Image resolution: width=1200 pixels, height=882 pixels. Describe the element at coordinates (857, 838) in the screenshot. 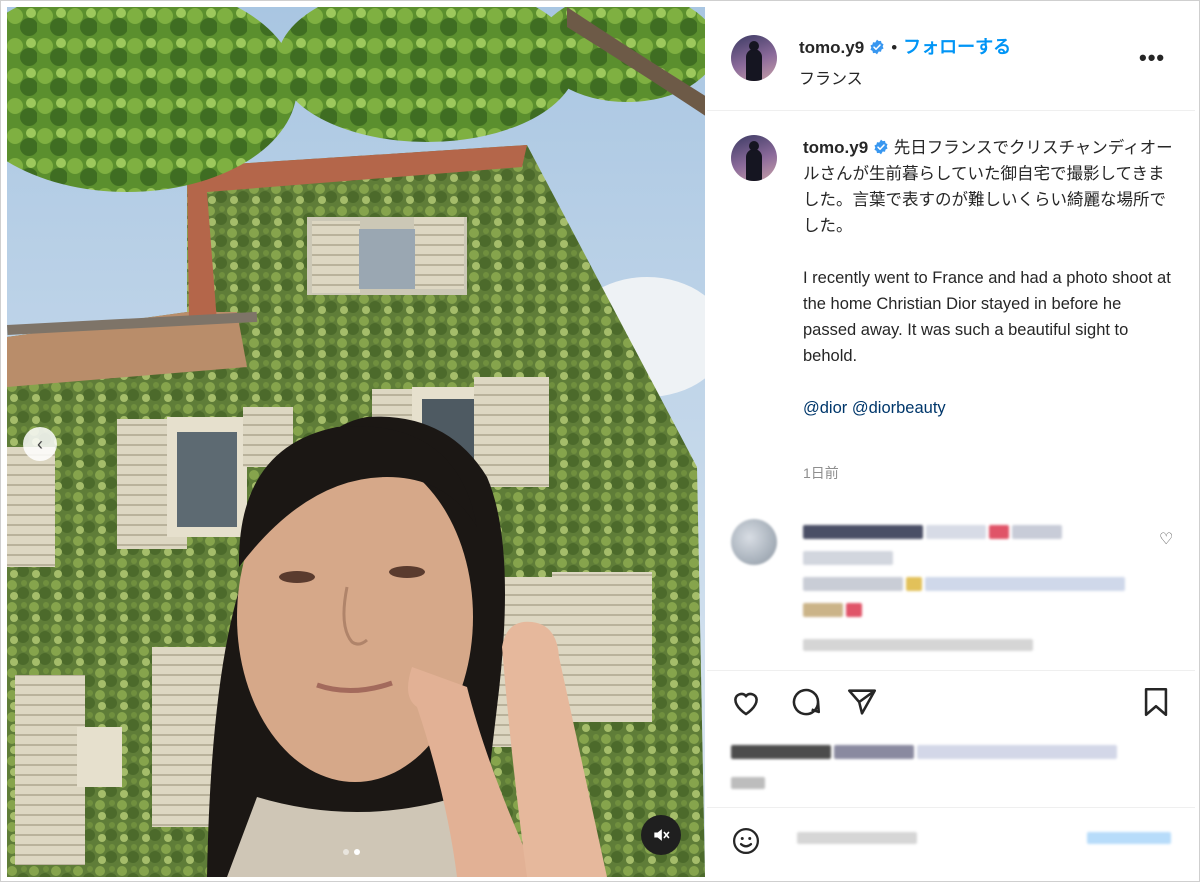

I see `comment-input` at that location.